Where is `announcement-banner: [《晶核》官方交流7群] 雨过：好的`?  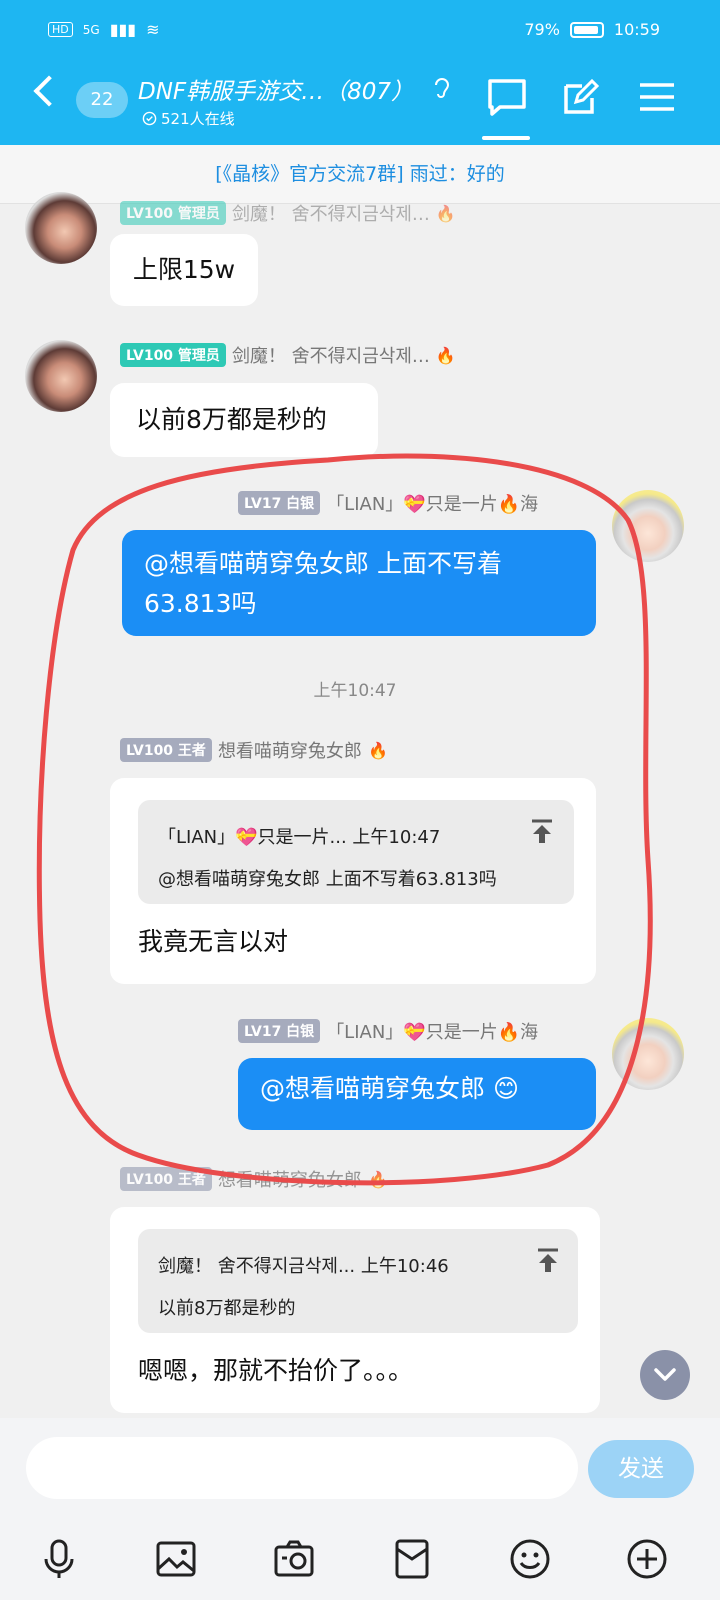 announcement-banner: [《晶核》官方交流7群] 雨过：好的 is located at coordinates (360, 174).